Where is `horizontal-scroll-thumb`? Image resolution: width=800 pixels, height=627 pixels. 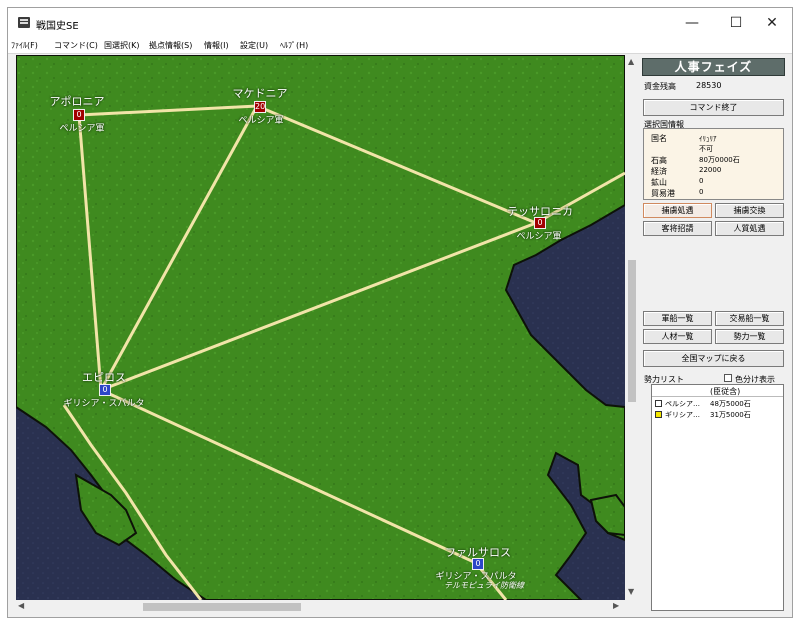 horizontal-scroll-thumb is located at coordinates (222, 607).